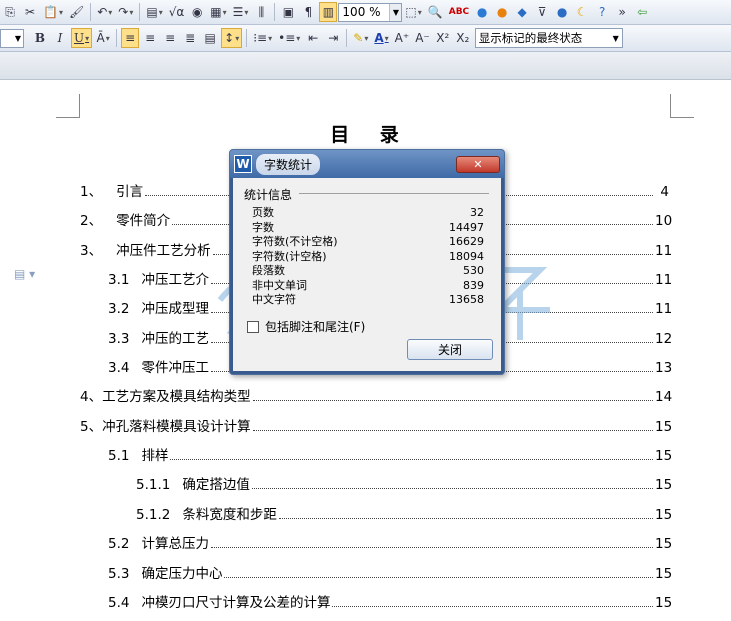  I want to click on toc-entry: 5.3 确定压力中心 15, so click(390, 572).